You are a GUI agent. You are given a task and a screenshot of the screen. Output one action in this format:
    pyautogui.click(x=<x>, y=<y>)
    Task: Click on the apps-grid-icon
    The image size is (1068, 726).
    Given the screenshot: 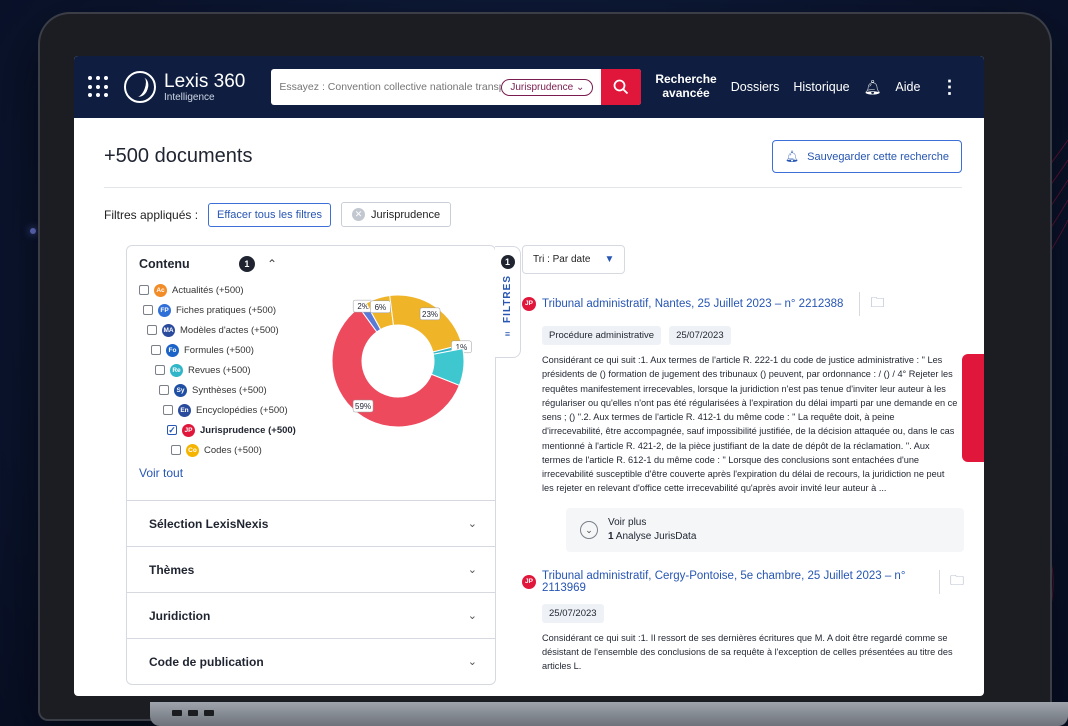 What is the action you would take?
    pyautogui.click(x=99, y=87)
    